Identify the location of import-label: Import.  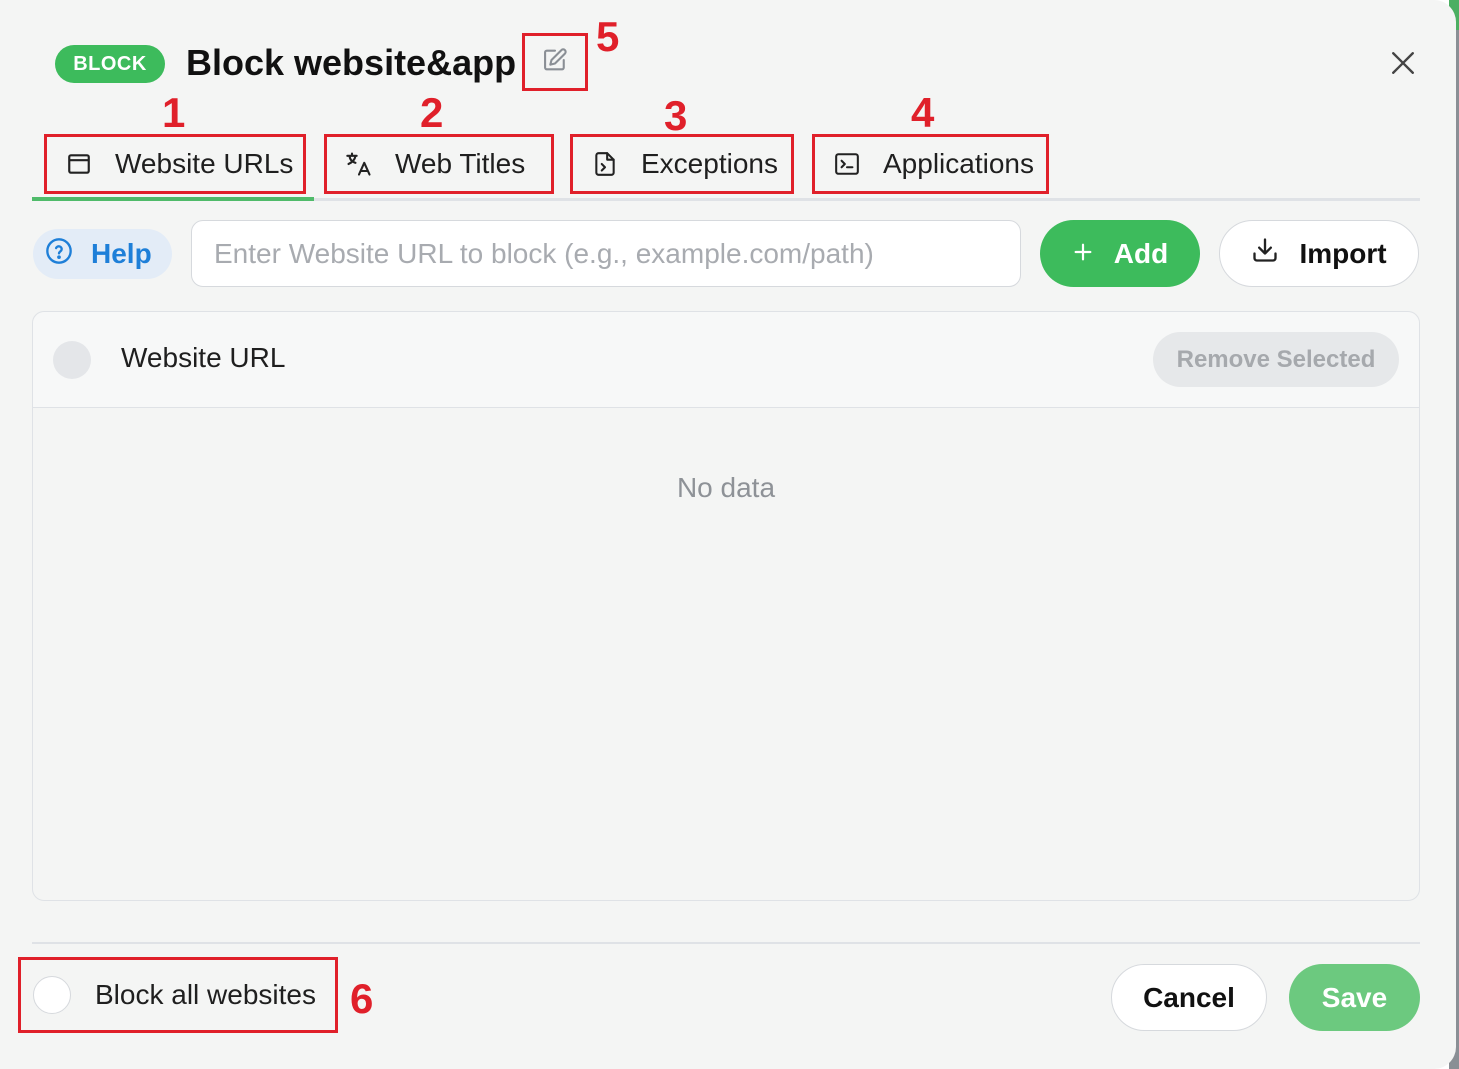
(1343, 253).